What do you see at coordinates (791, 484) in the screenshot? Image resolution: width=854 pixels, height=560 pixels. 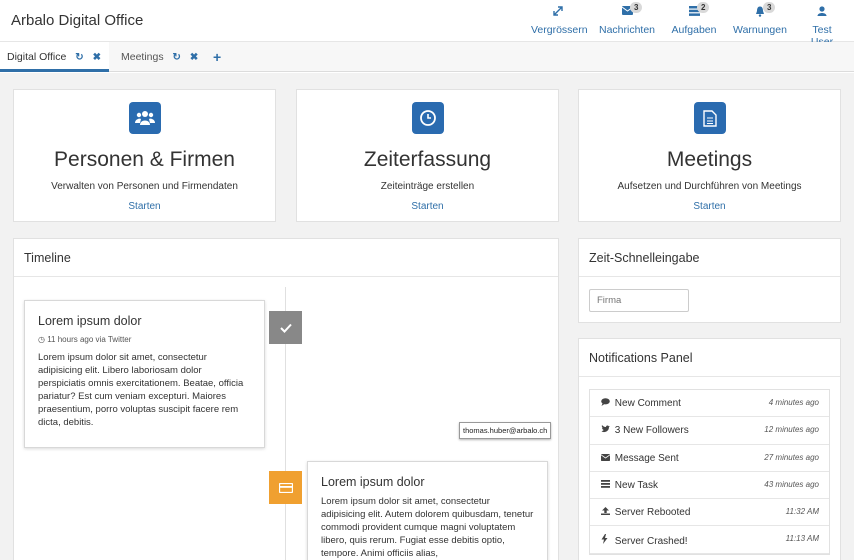 I see `notification-time: 43 minutes ago` at bounding box center [791, 484].